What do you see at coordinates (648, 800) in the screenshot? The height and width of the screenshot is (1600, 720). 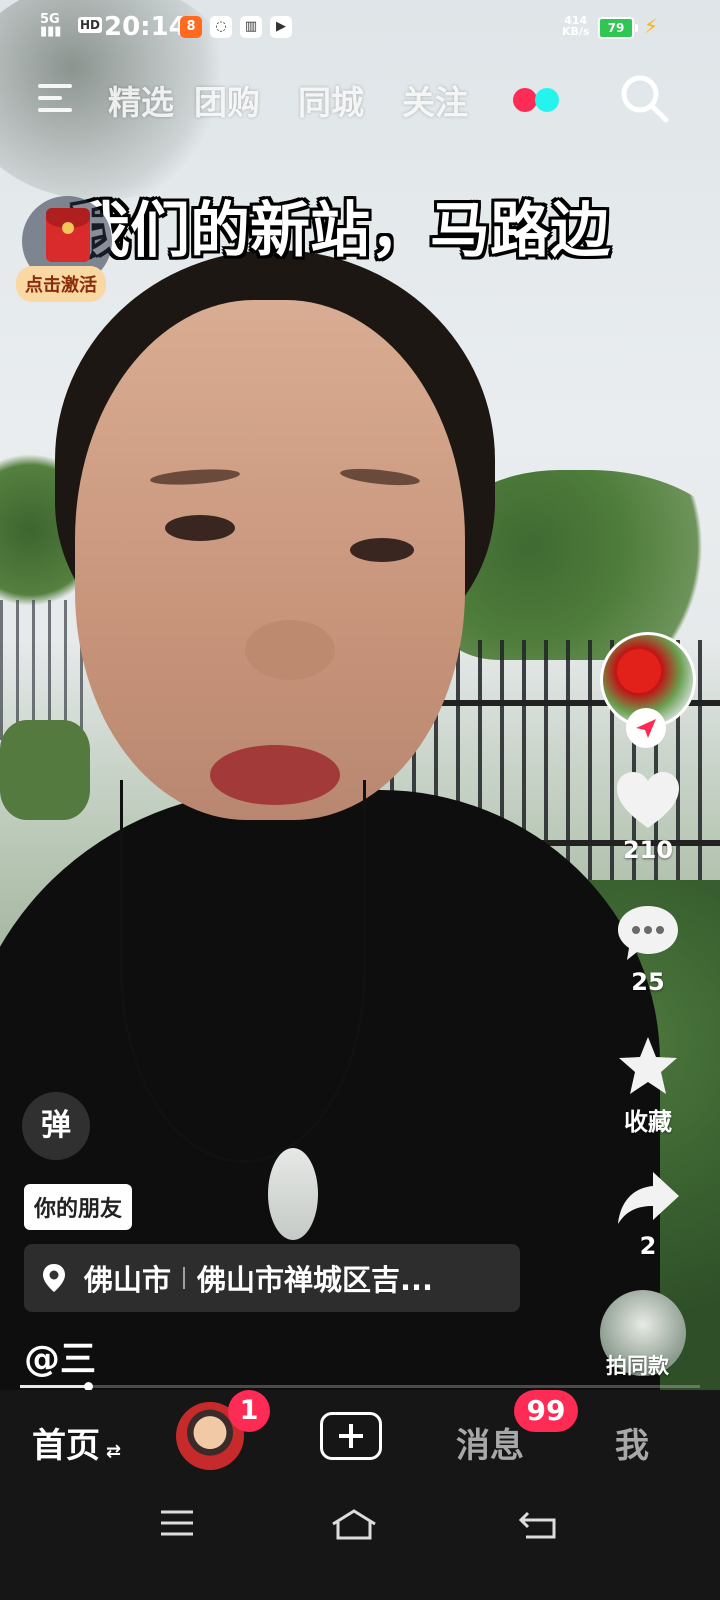 I see `heart-icon` at bounding box center [648, 800].